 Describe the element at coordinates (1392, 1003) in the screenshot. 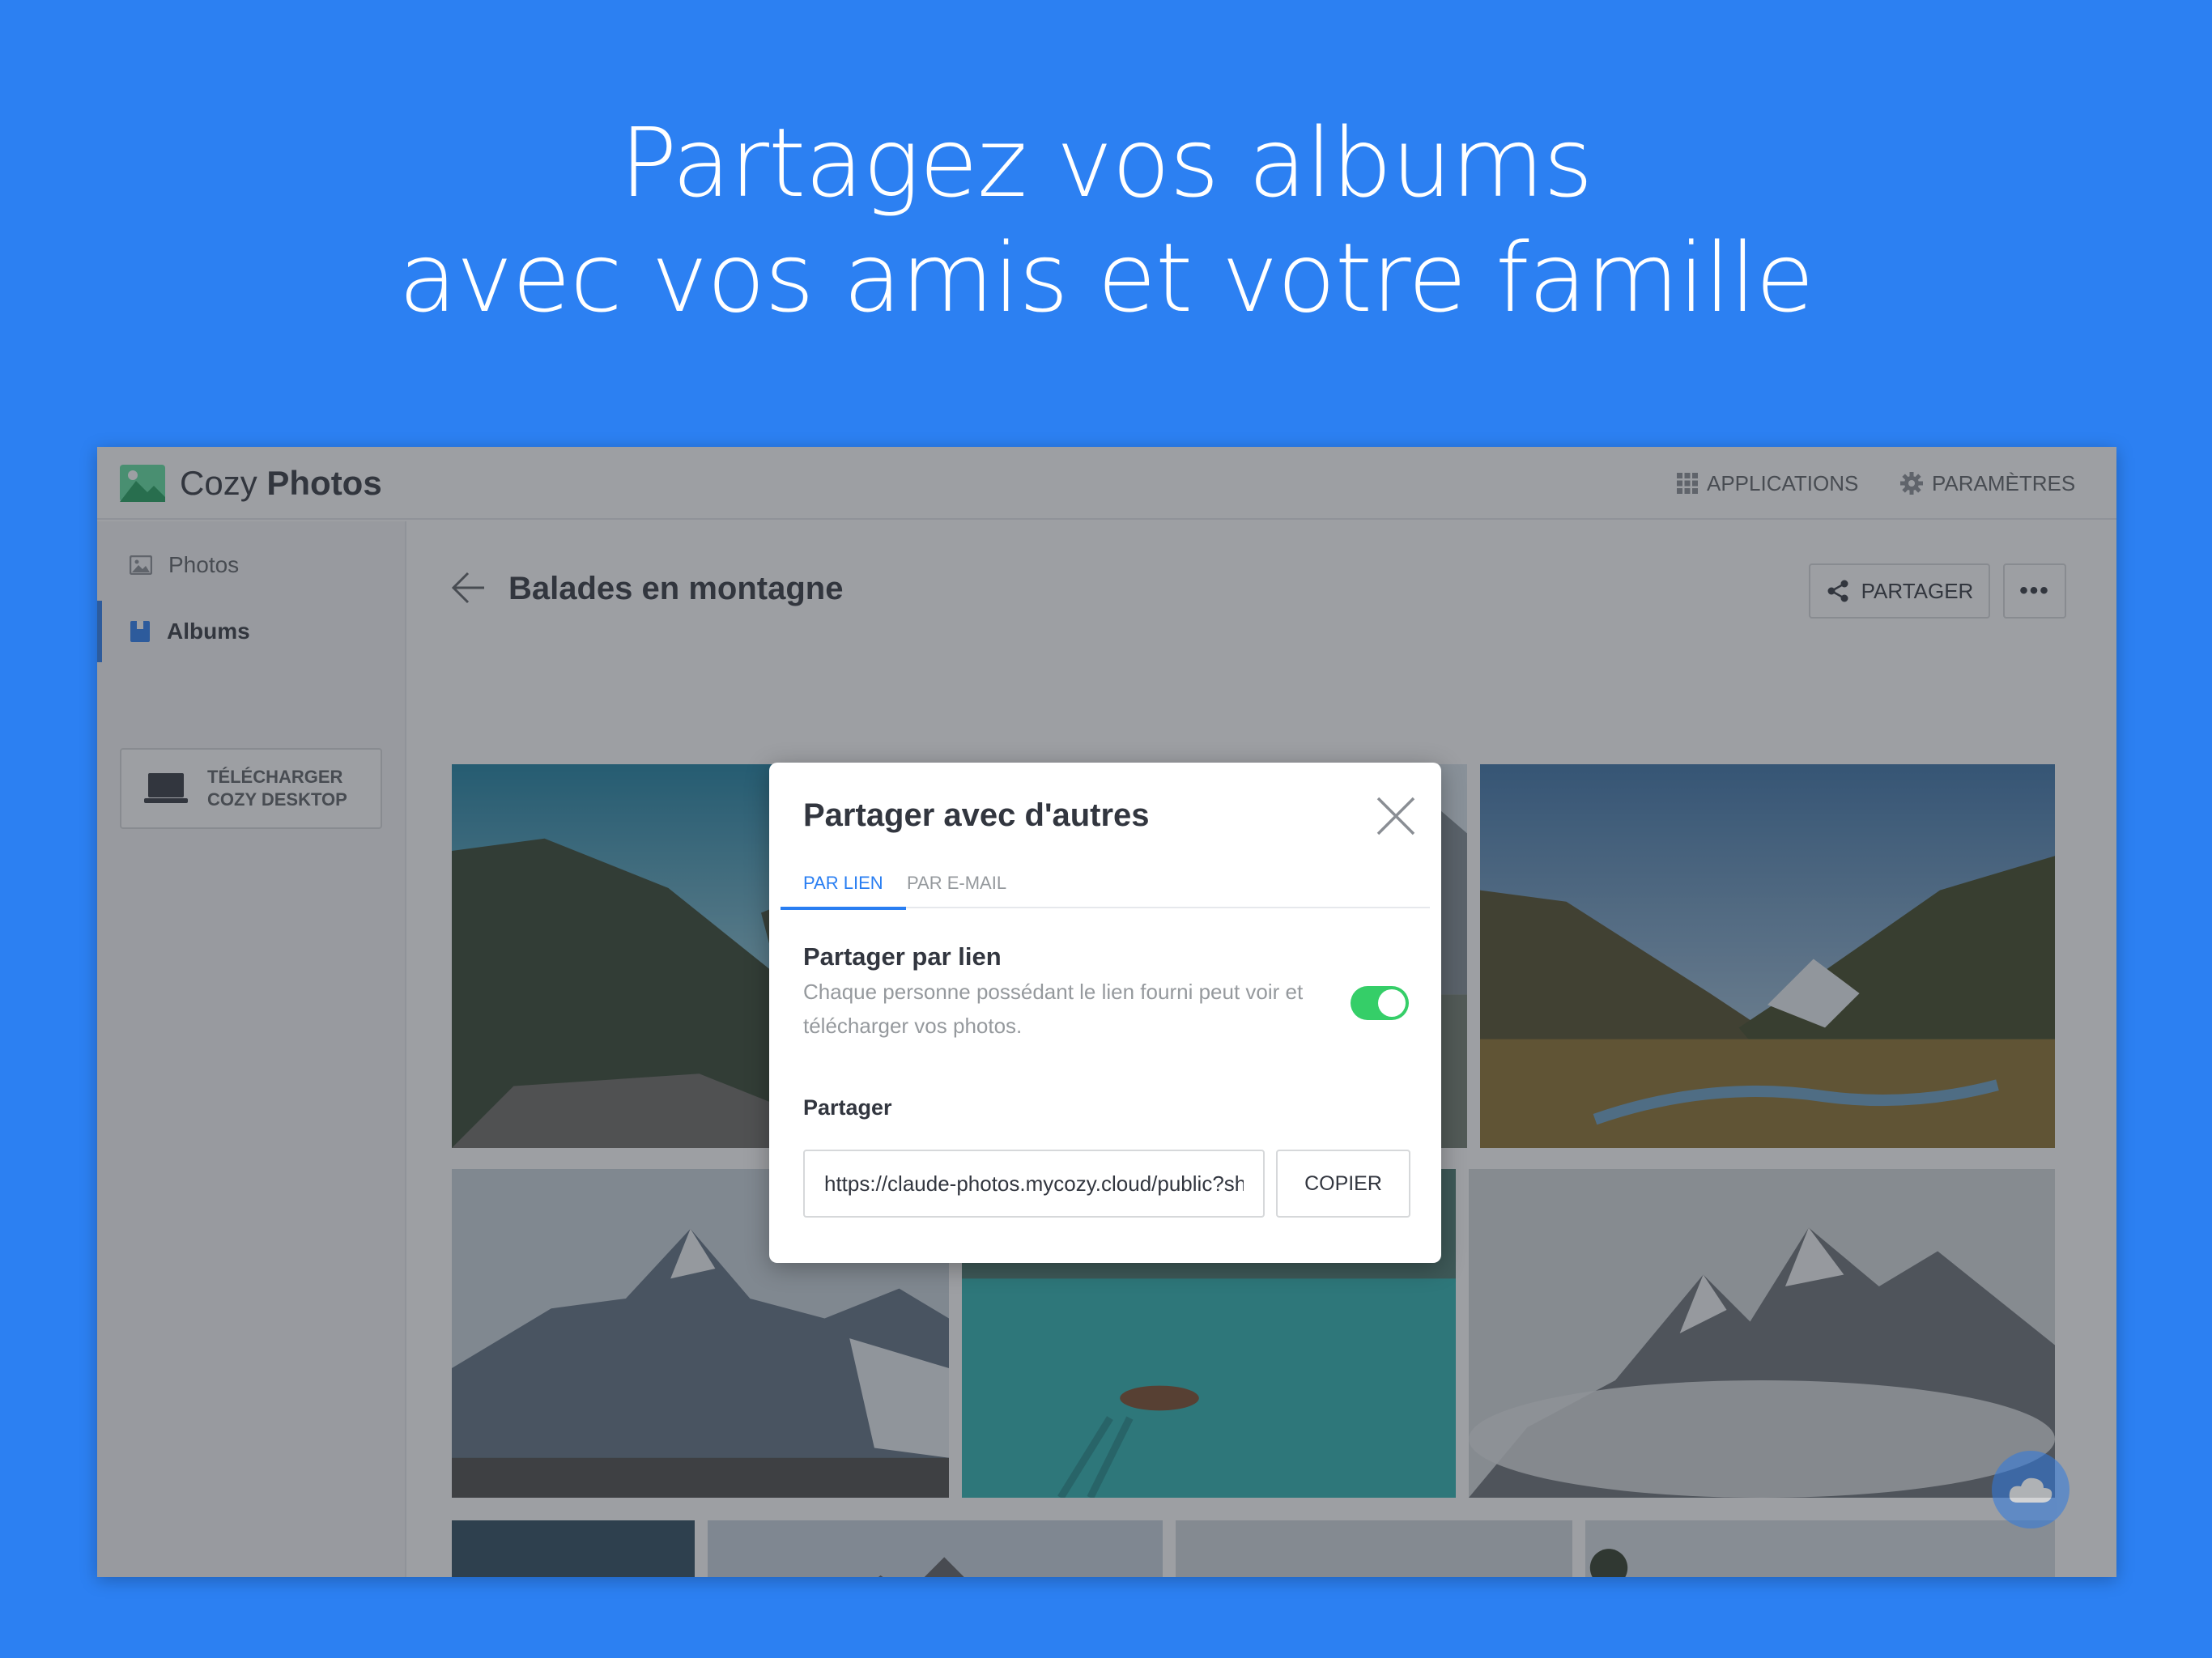

I see `toggle-knob` at that location.